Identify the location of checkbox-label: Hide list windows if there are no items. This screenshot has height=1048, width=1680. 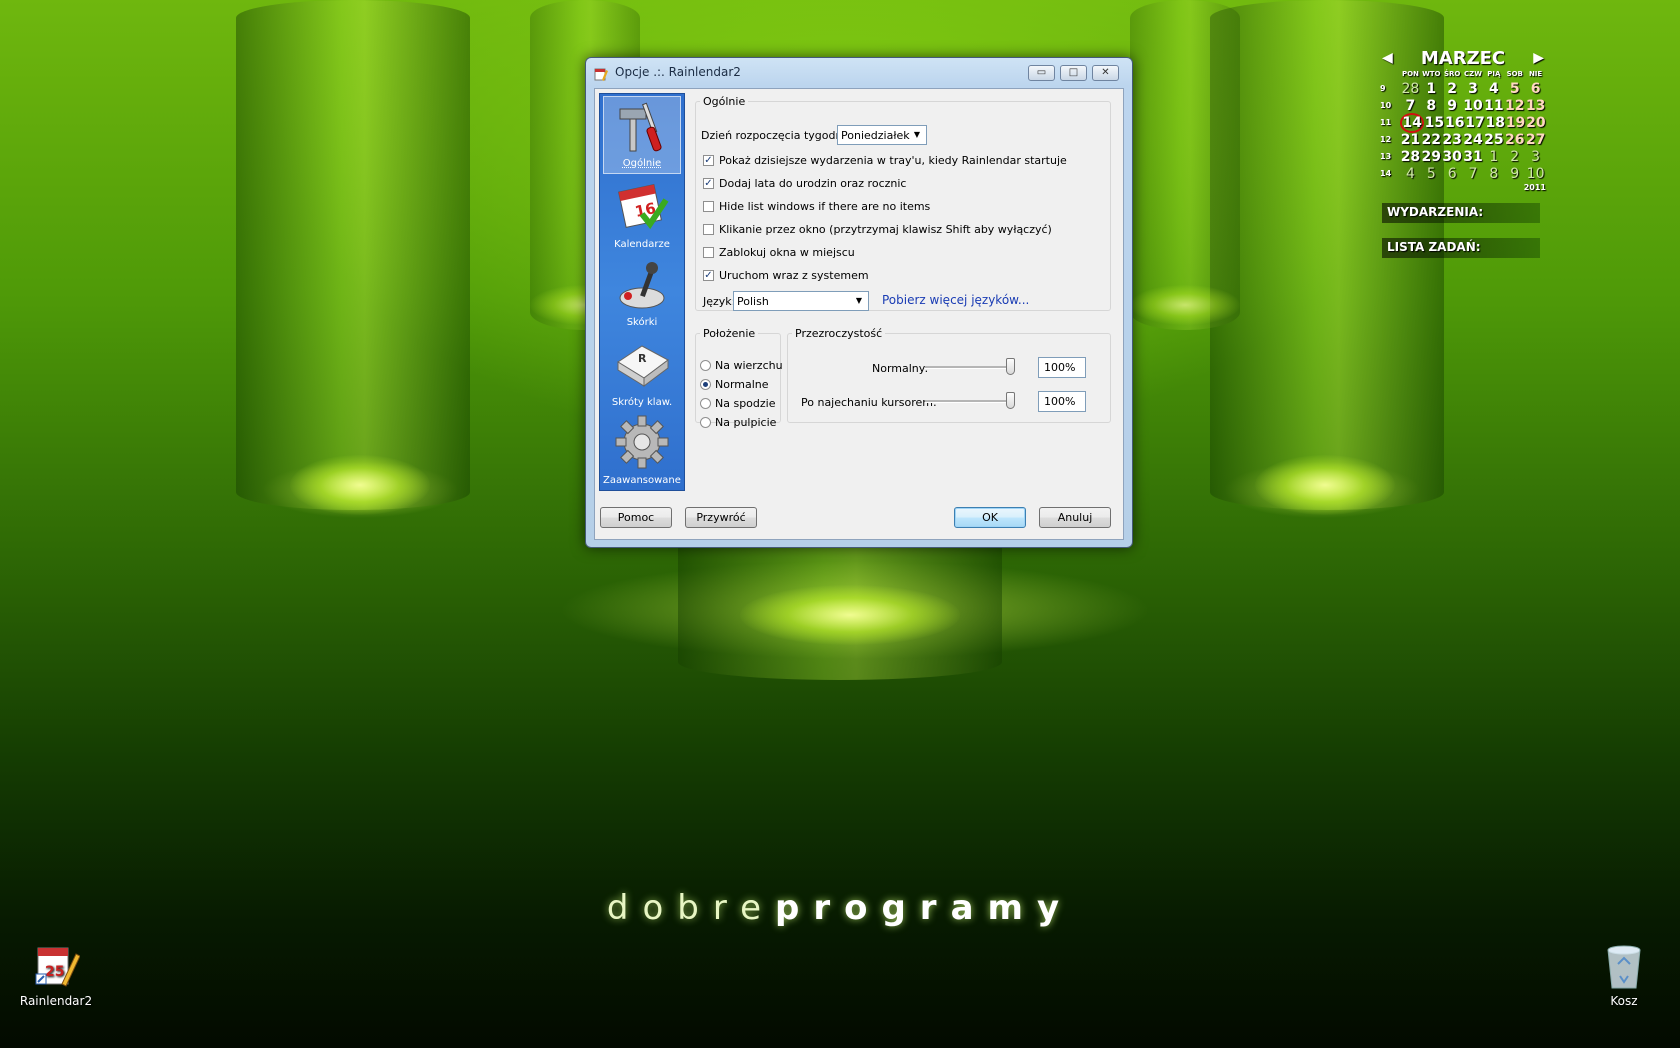
(825, 206).